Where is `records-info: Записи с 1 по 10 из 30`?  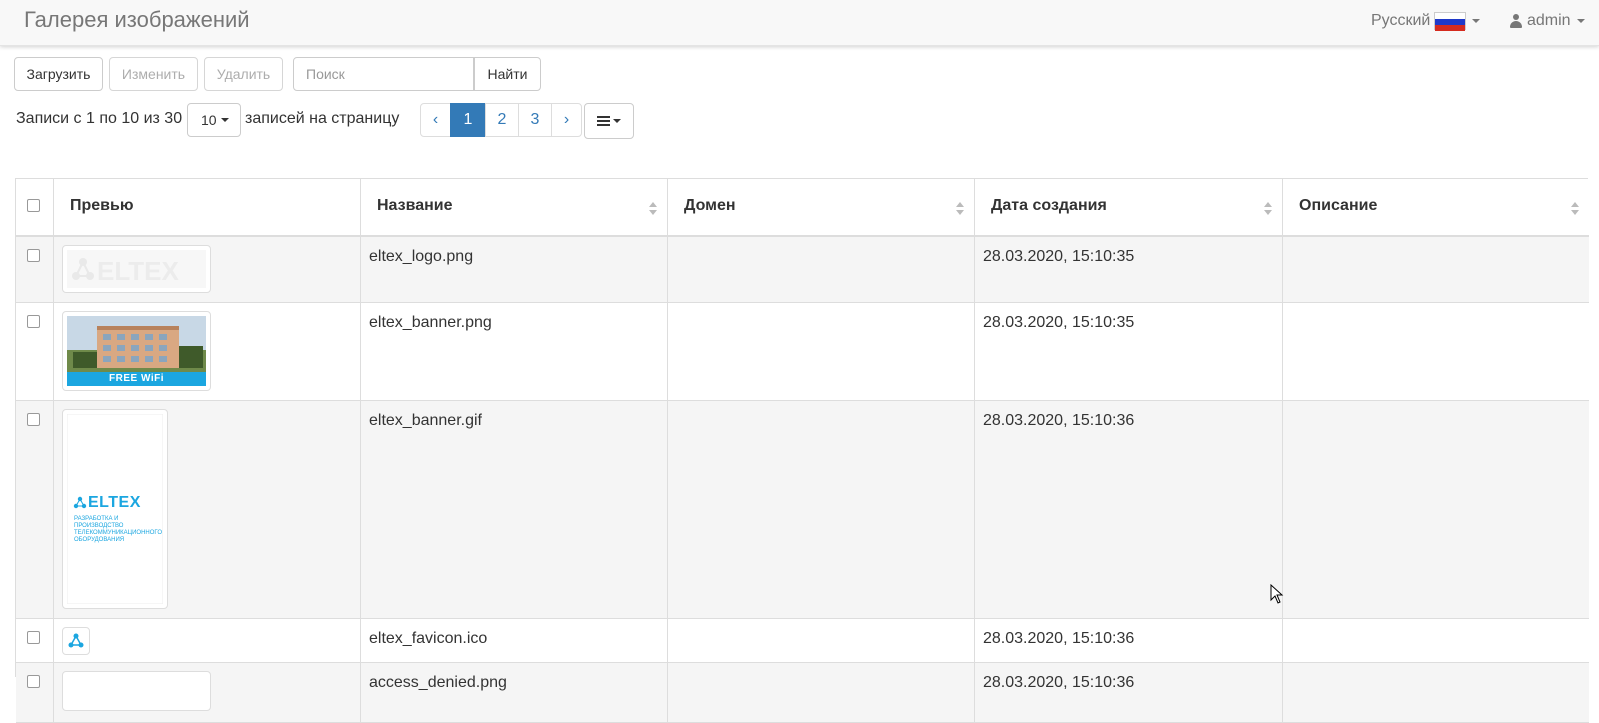
records-info: Записи с 1 по 10 из 30 is located at coordinates (99, 118).